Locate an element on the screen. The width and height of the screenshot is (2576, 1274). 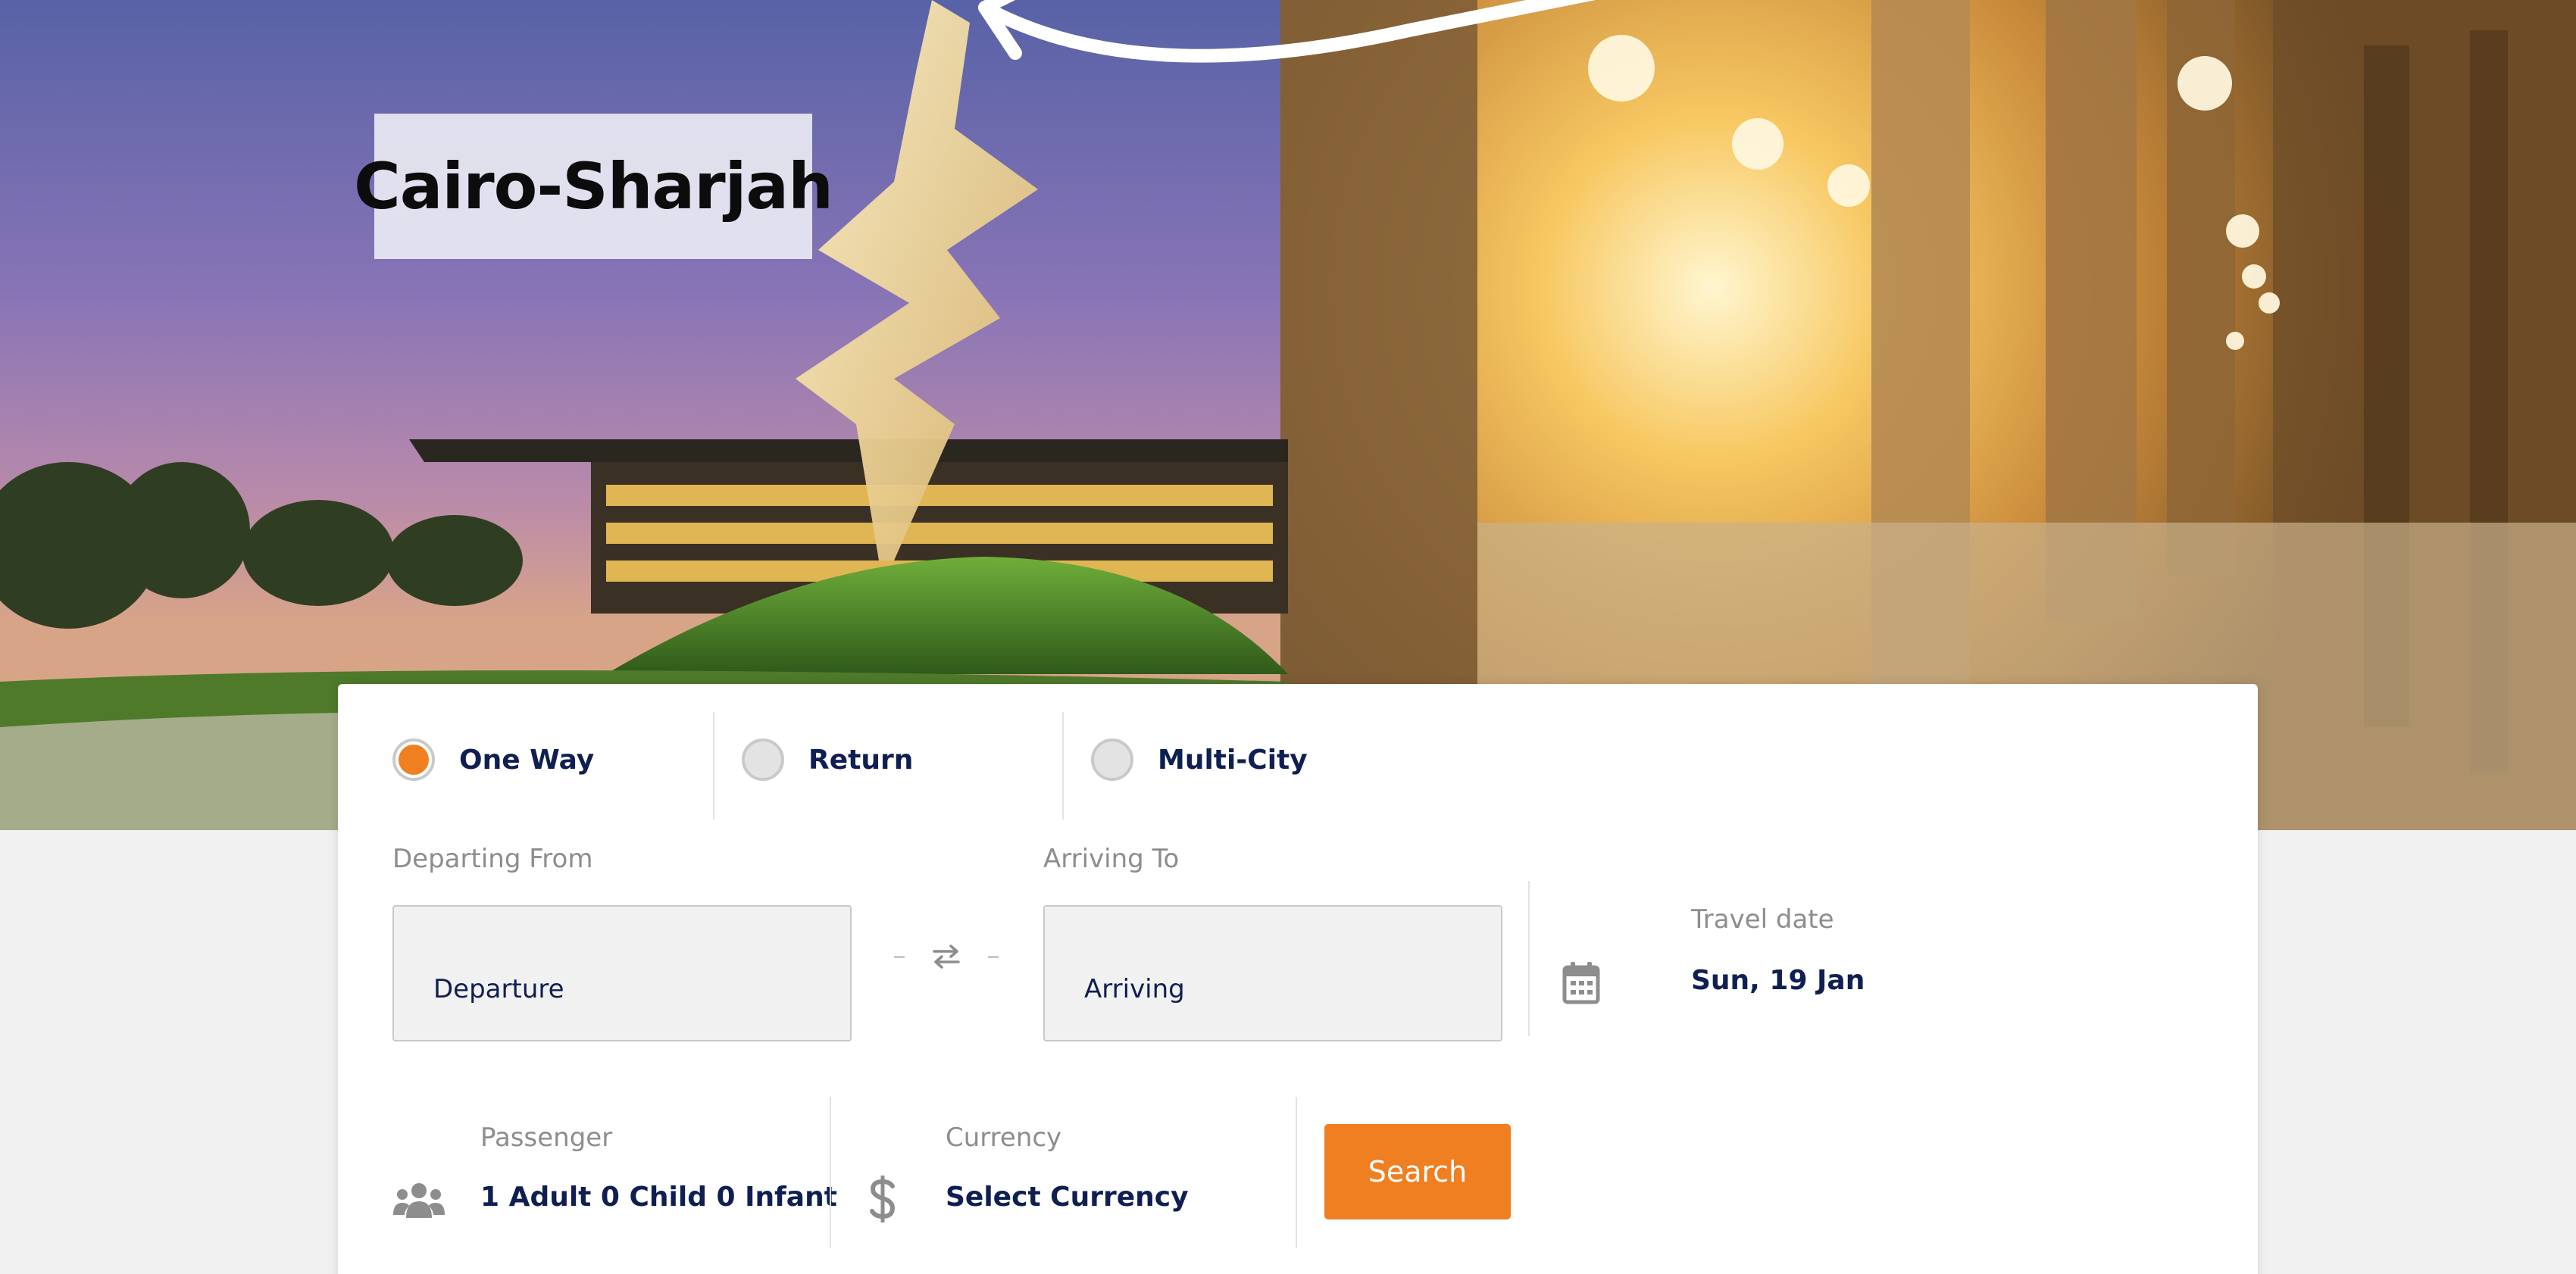
trip-type-one-way: One Way is located at coordinates (493, 760).